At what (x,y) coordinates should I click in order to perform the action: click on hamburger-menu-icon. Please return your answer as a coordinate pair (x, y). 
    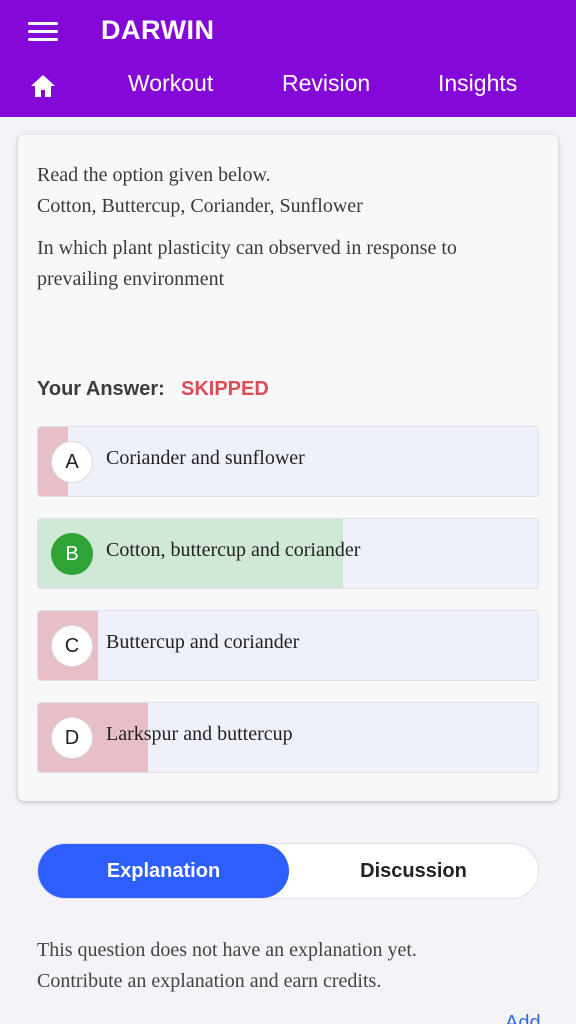
    Looking at the image, I should click on (43, 32).